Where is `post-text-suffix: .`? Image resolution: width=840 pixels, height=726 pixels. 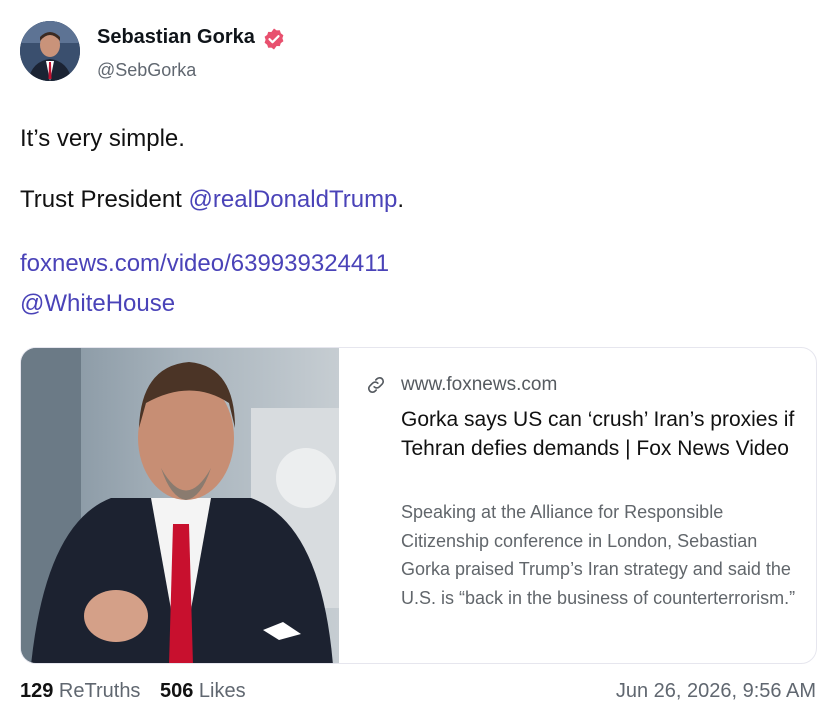 post-text-suffix: . is located at coordinates (401, 199).